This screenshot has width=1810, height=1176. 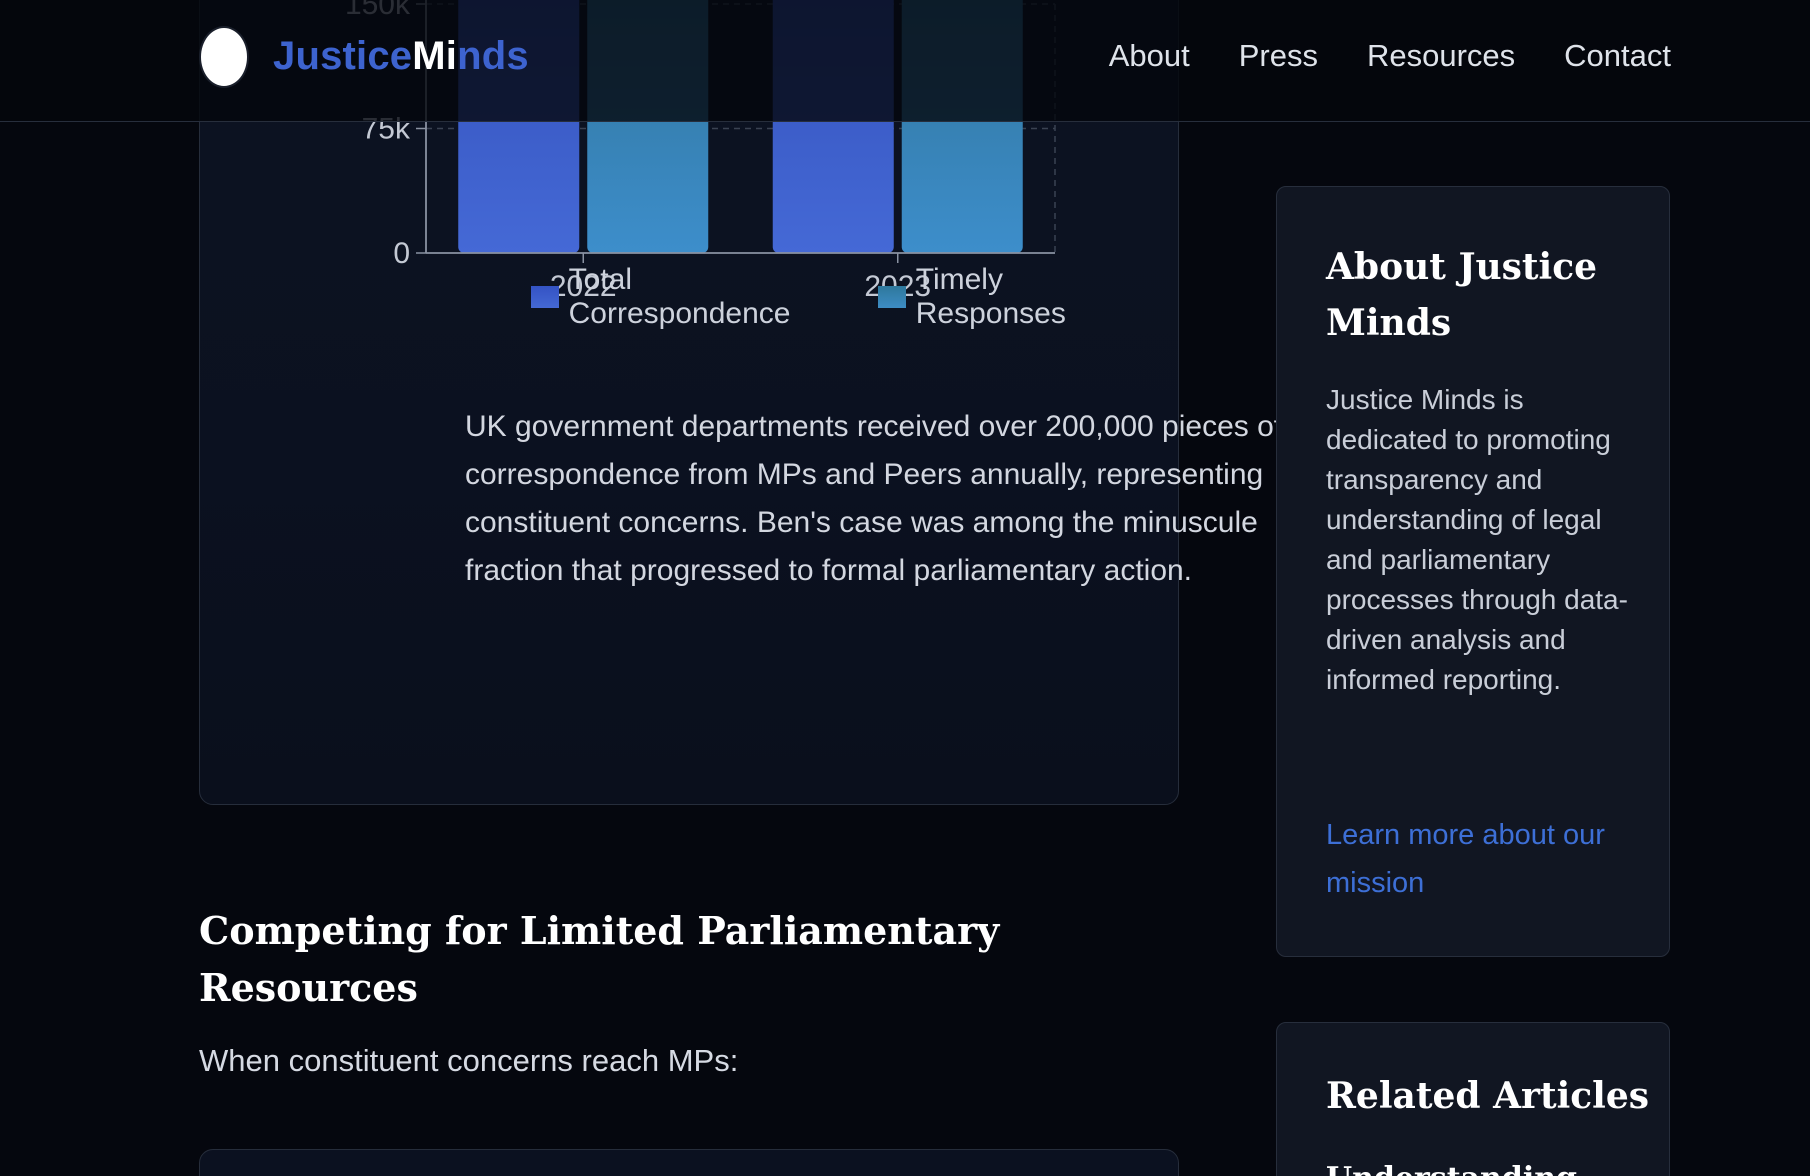 I want to click on legend-swatch-timely-responses, so click(x=892, y=297).